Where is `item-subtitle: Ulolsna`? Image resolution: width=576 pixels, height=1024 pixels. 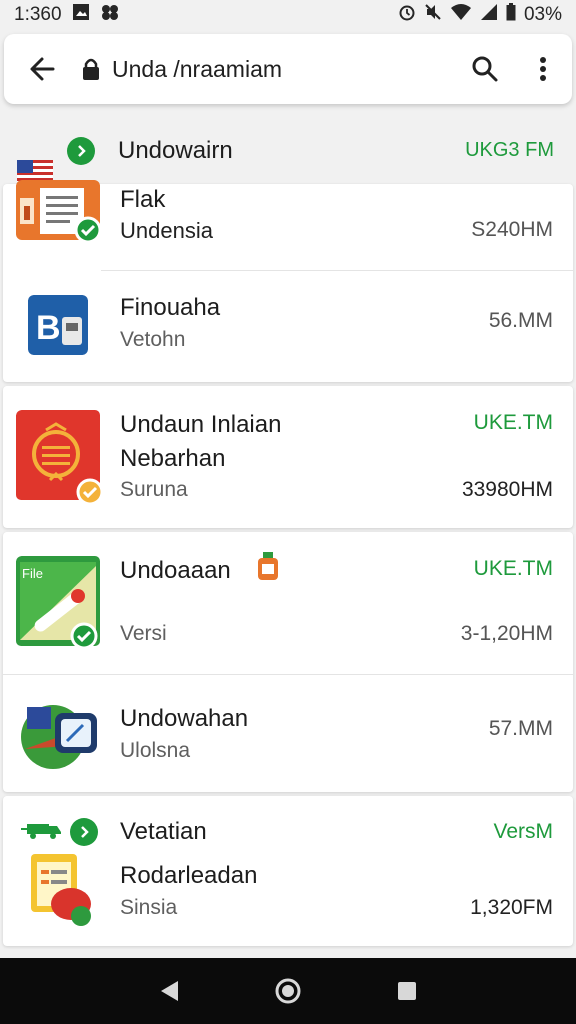
item-subtitle: Ulolsna is located at coordinates (155, 750).